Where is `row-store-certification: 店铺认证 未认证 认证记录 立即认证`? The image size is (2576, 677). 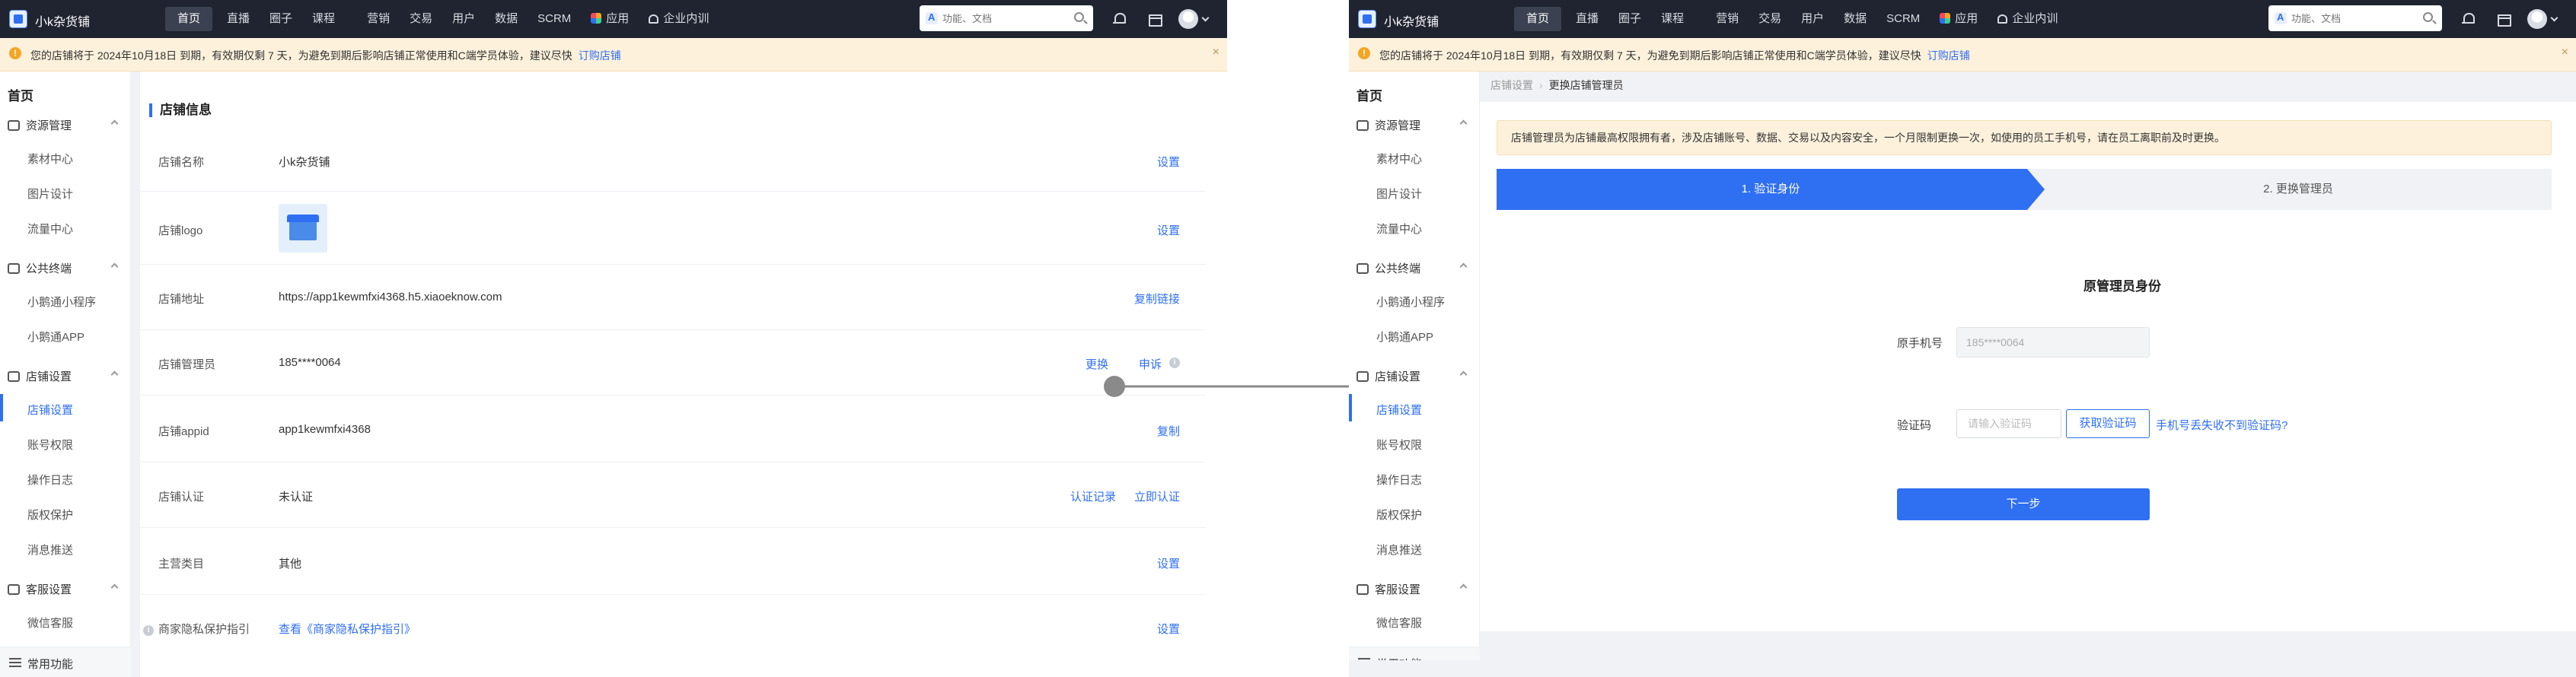 row-store-certification: 店铺认证 未认证 认证记录 立即认证 is located at coordinates (673, 495).